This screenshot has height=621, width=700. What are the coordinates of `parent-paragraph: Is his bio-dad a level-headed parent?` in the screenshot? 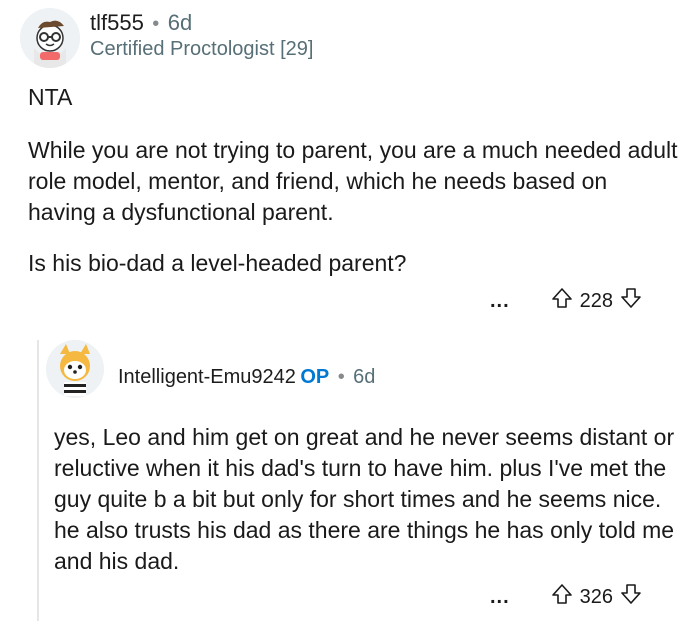 It's located at (217, 263).